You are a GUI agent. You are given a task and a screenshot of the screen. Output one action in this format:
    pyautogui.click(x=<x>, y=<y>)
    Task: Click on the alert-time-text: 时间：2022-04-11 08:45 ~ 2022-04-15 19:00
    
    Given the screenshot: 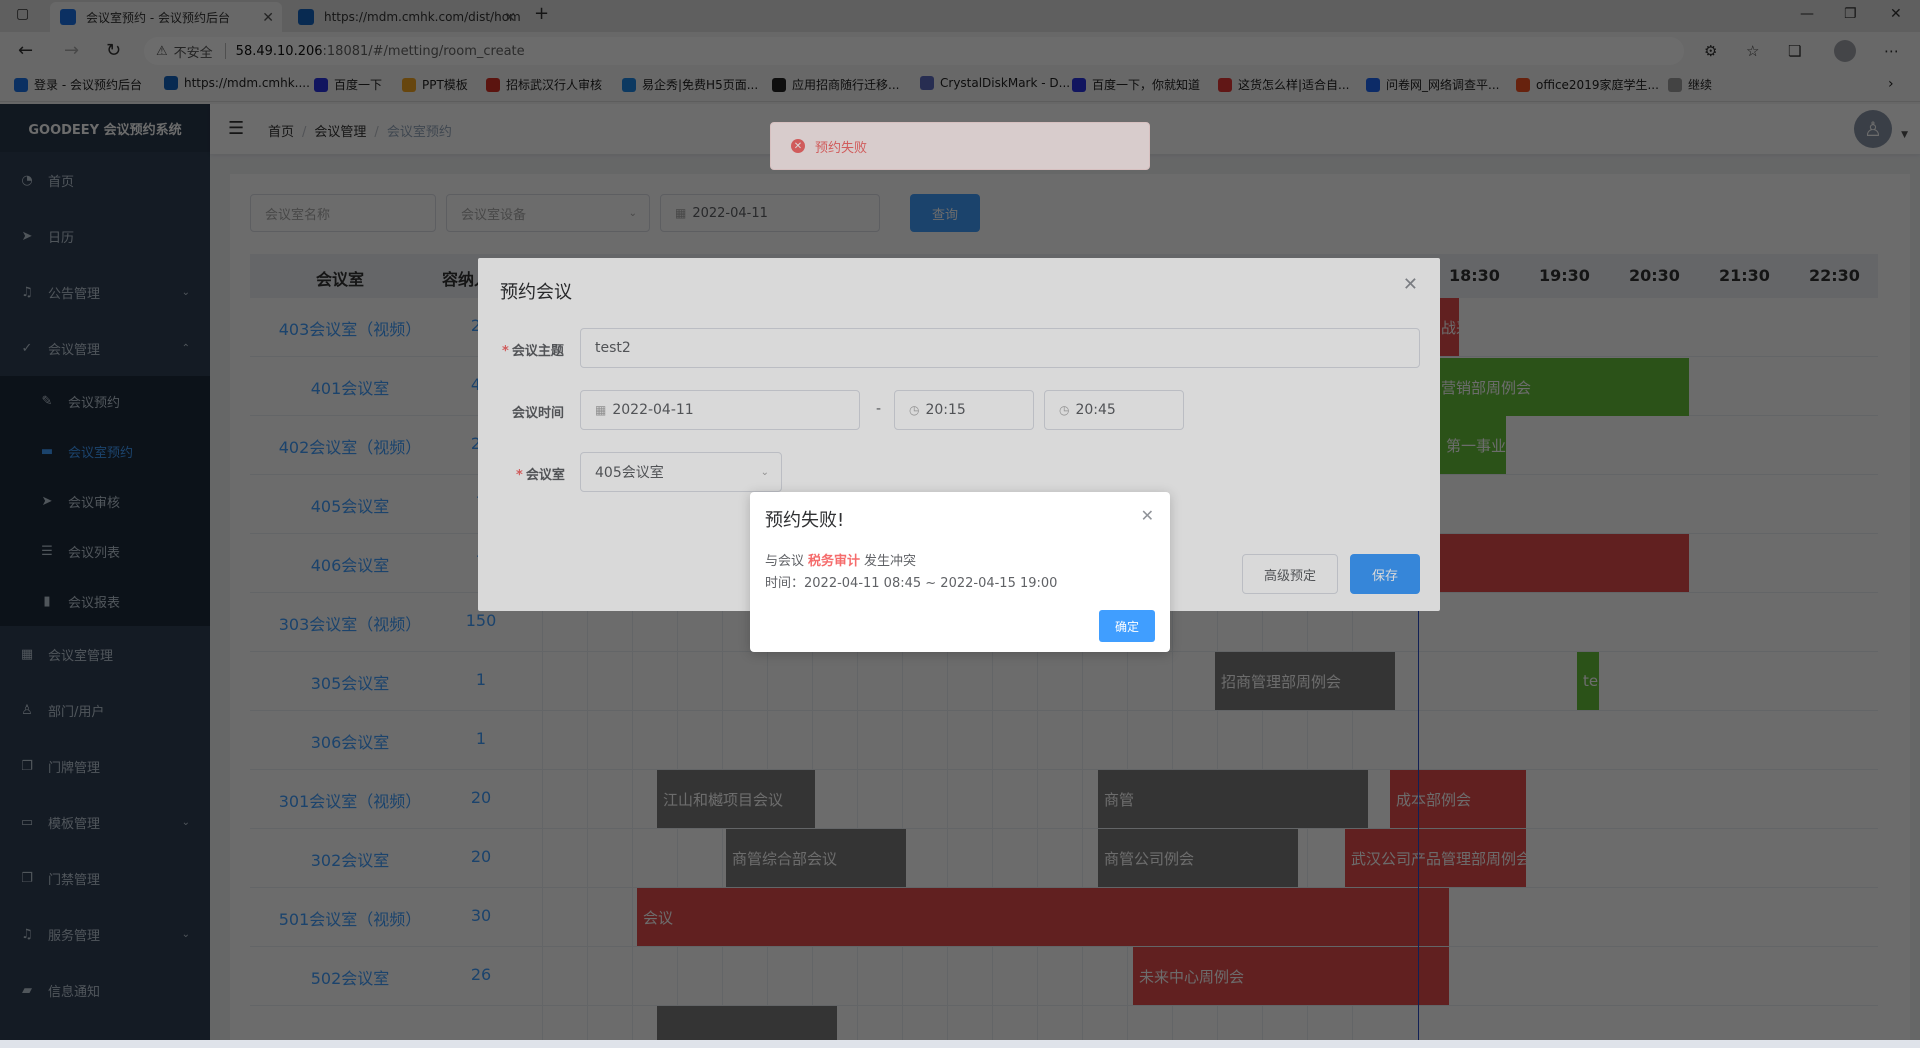 What is the action you would take?
    pyautogui.click(x=911, y=583)
    